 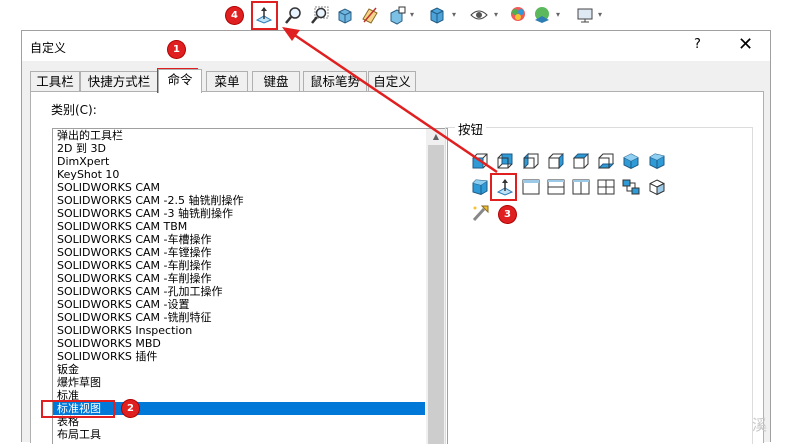 What do you see at coordinates (390, 100) in the screenshot?
I see `annotation-arrow` at bounding box center [390, 100].